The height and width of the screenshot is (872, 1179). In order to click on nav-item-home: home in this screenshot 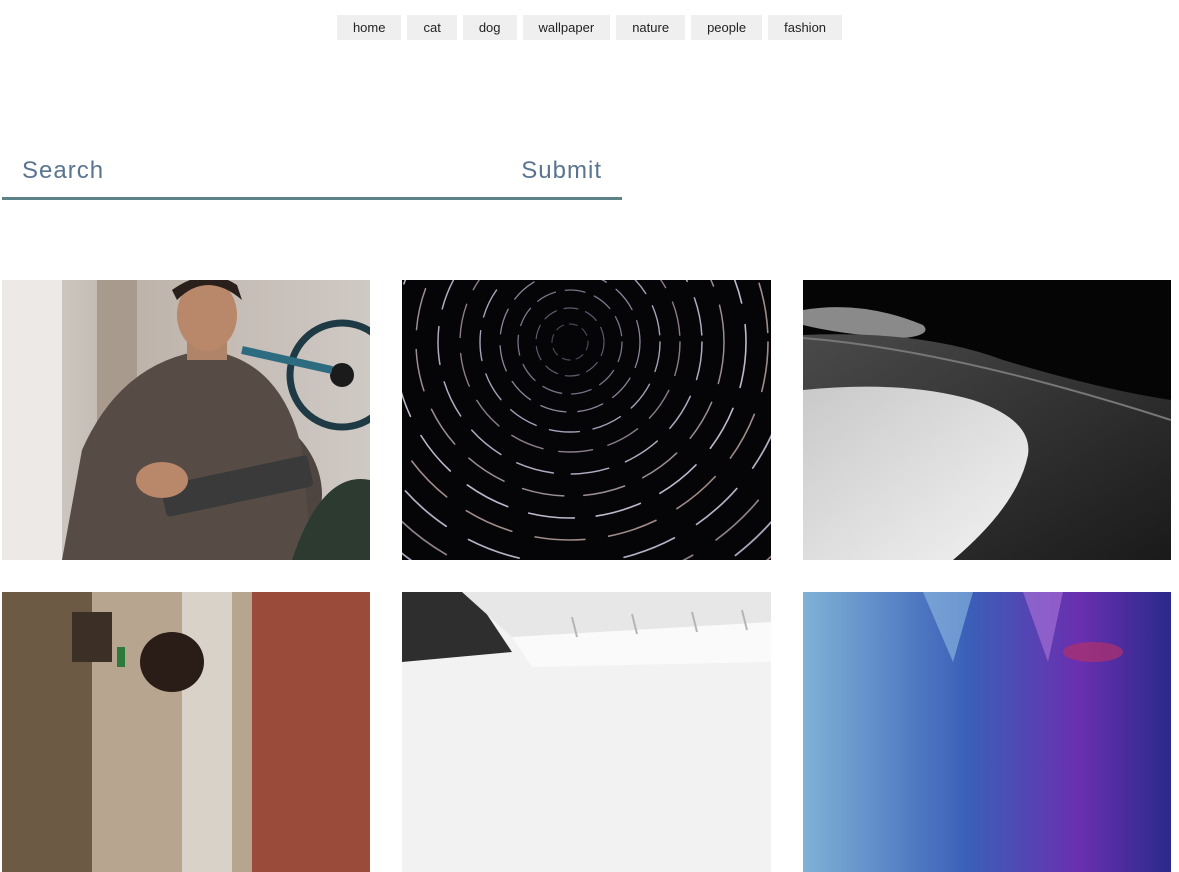, I will do `click(369, 27)`.